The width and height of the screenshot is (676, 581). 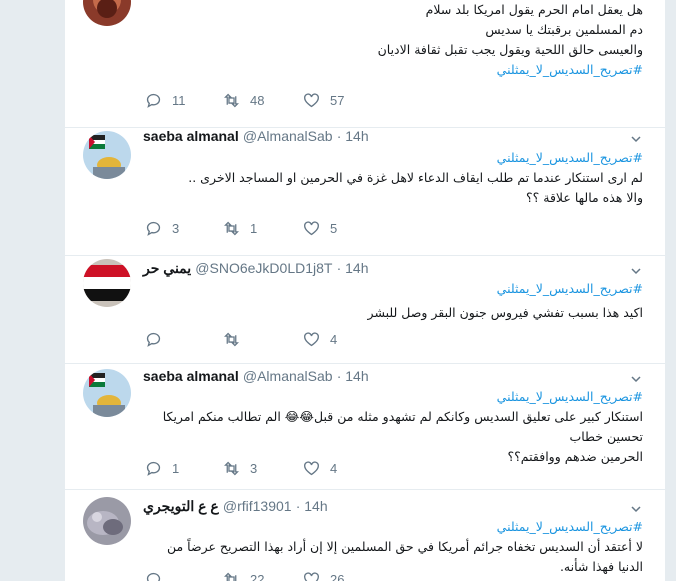 I want to click on tweet-line: الحرمين ضدهم ووافقتم؟؟, so click(x=575, y=456).